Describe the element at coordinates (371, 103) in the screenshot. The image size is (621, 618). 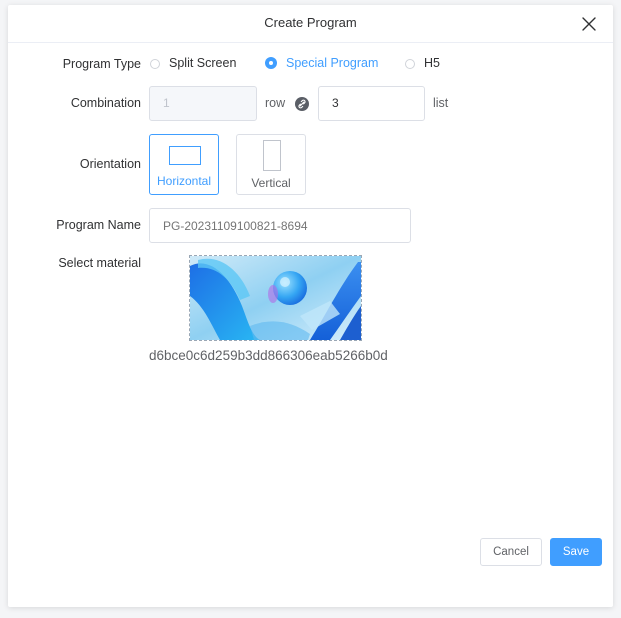
I see `list-input: 3` at that location.